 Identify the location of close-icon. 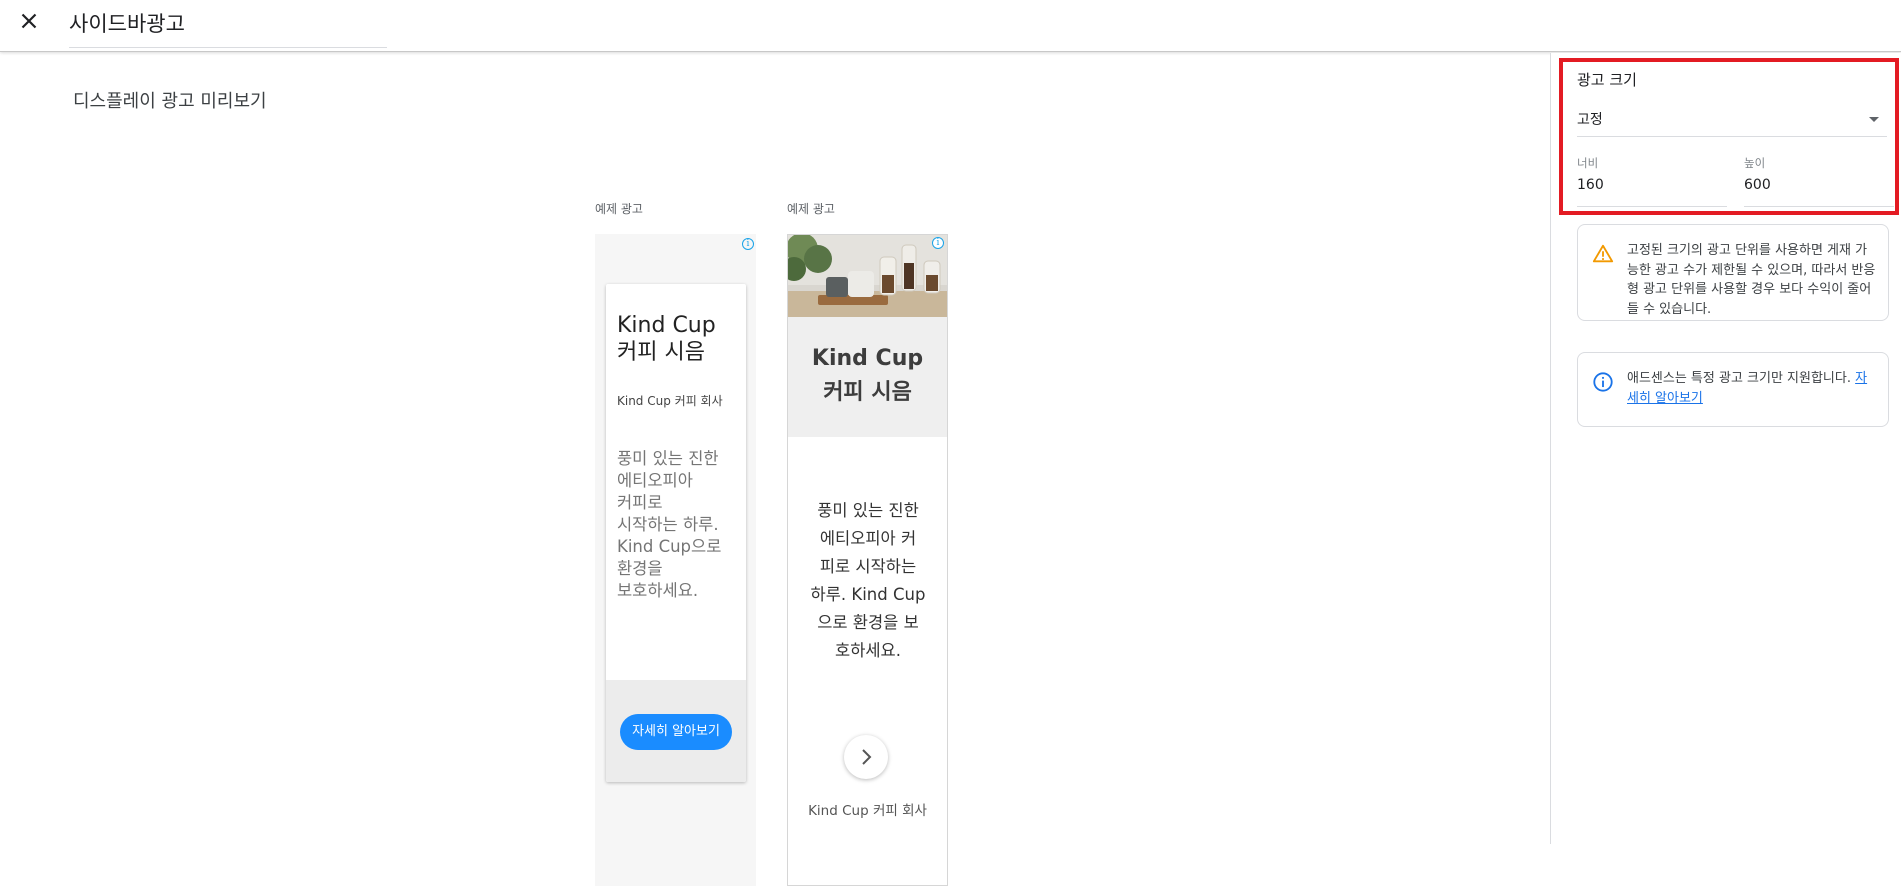
(29, 21).